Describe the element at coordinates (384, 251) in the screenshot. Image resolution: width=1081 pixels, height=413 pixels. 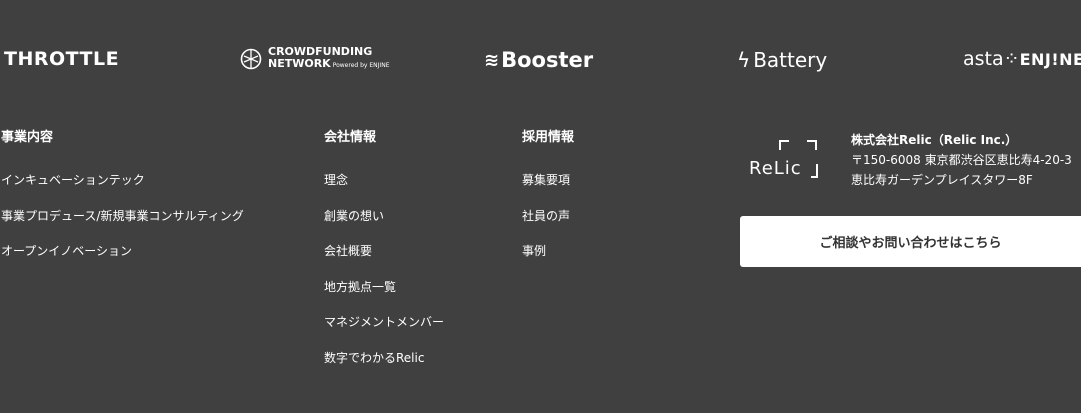
I see `footer-link: 会社概要` at that location.